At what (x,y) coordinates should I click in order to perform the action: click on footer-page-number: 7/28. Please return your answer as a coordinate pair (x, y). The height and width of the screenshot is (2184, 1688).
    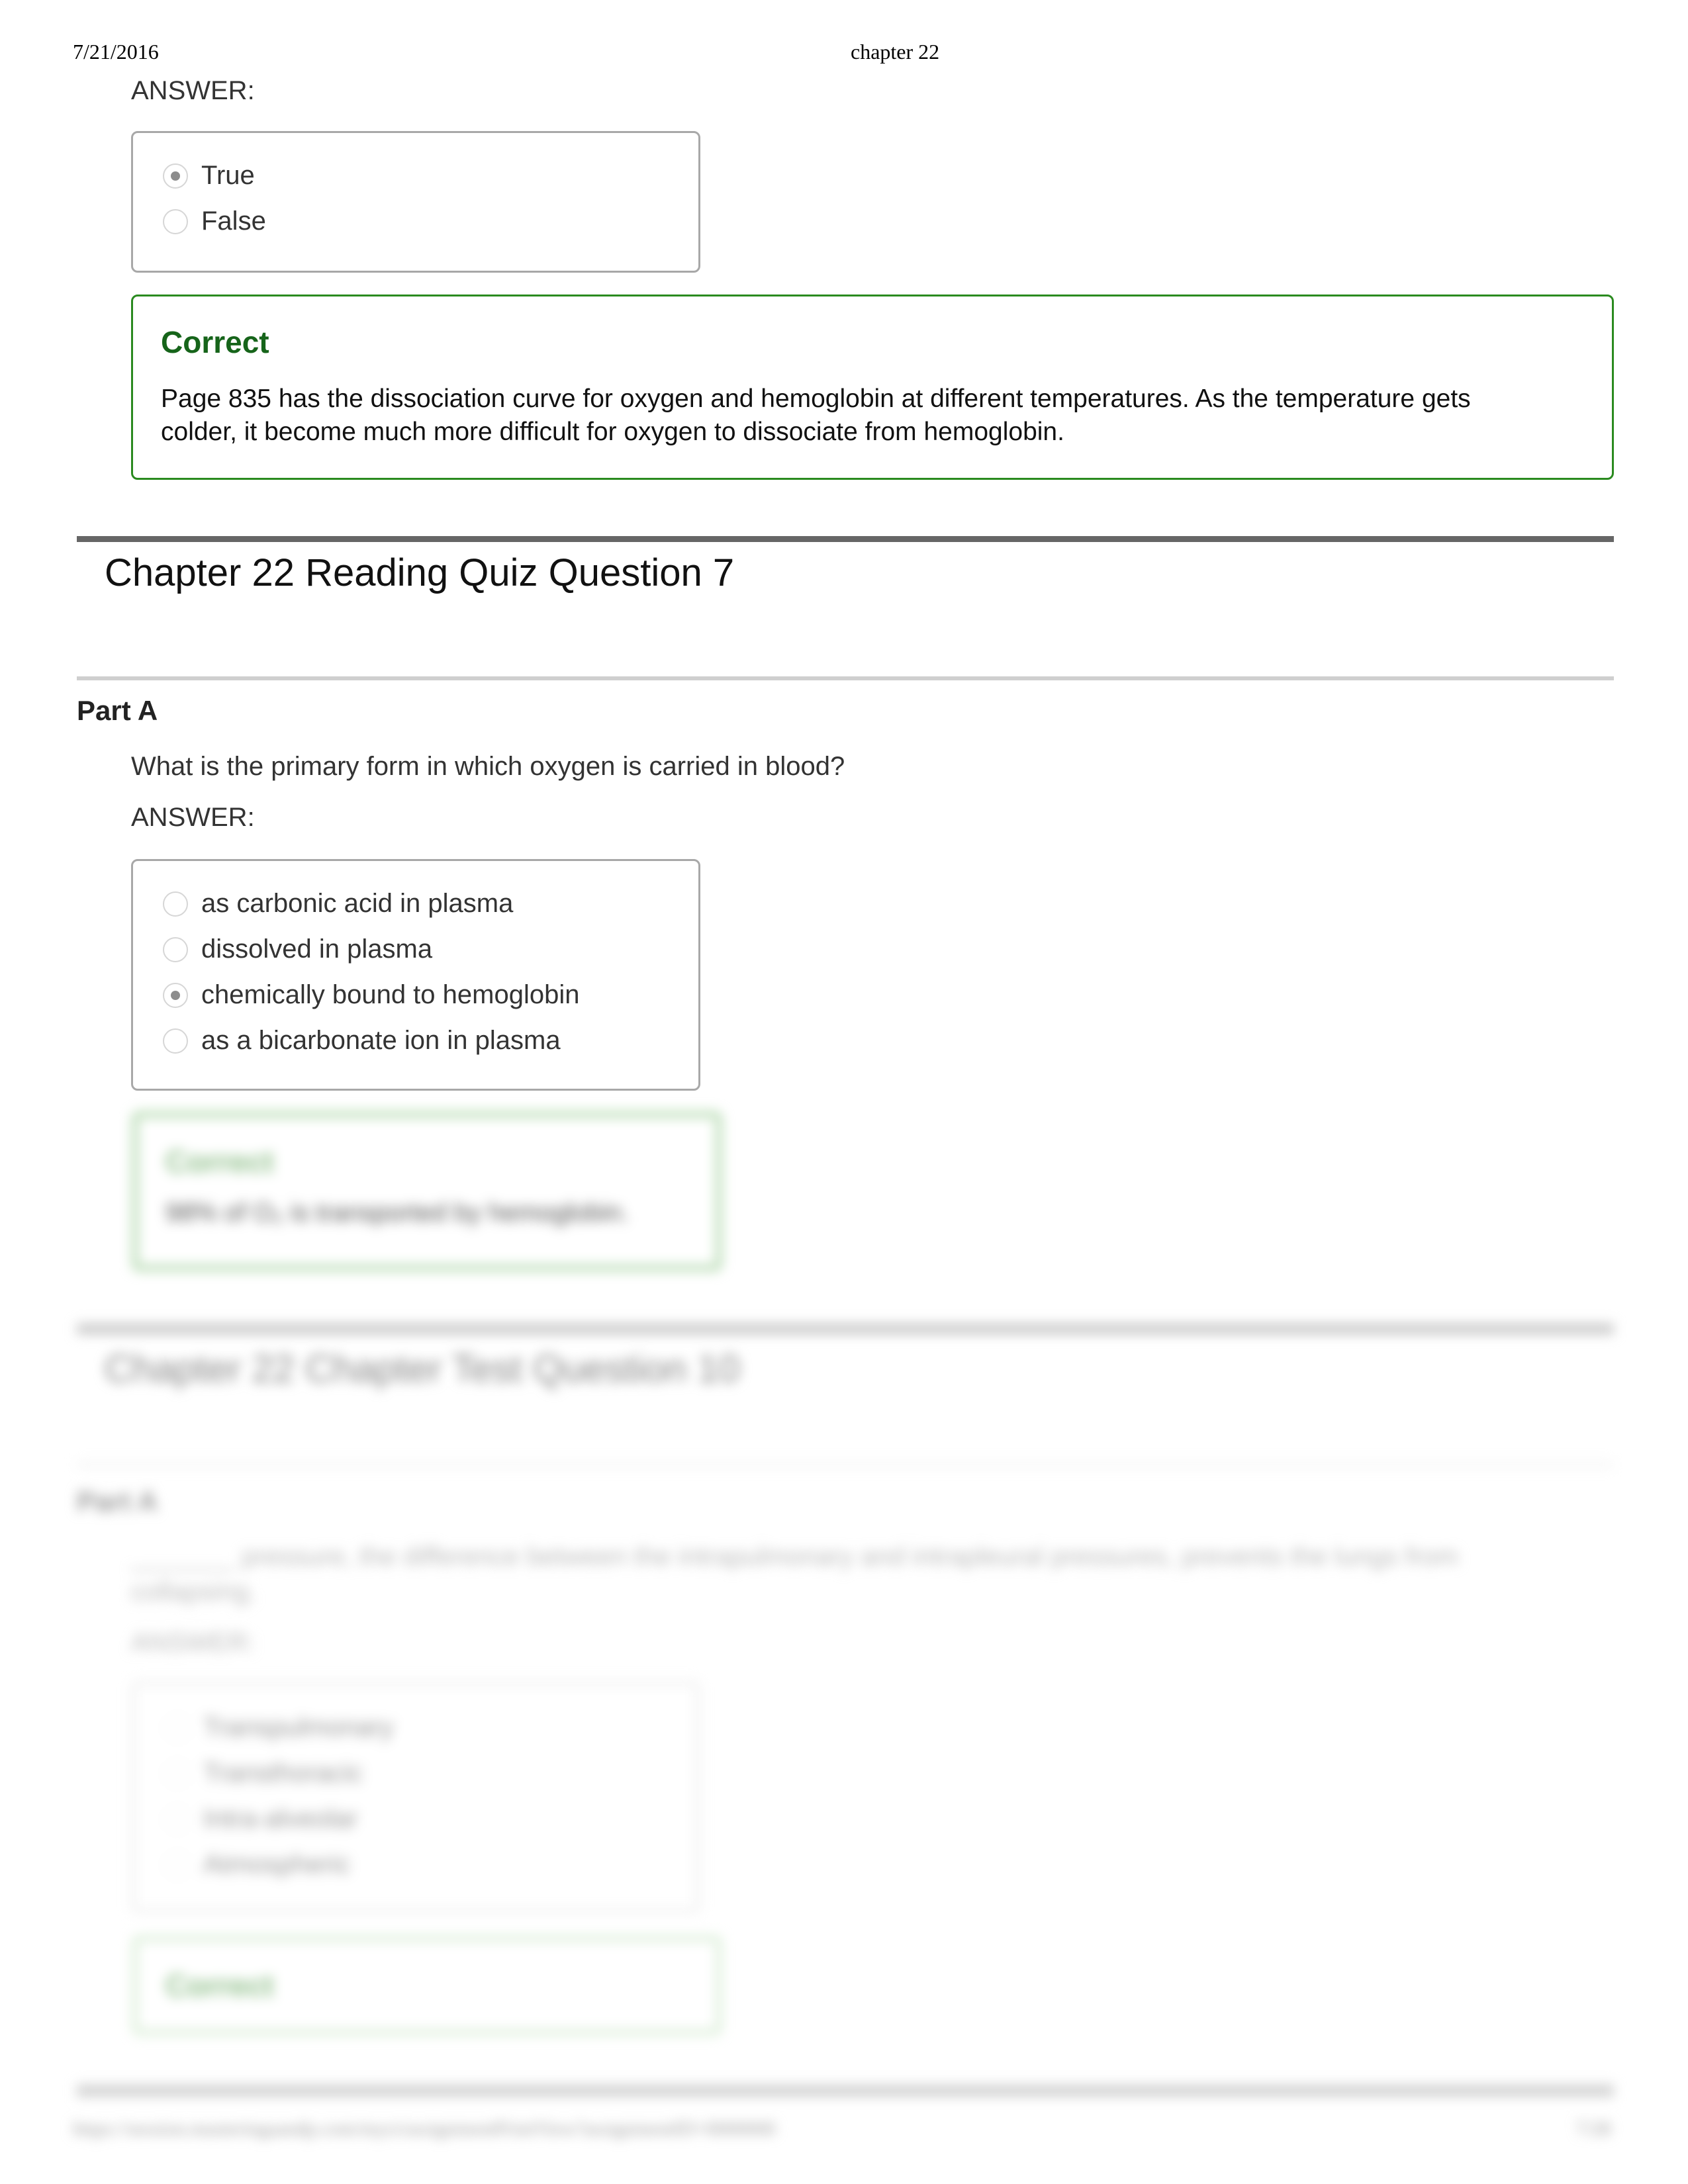
    Looking at the image, I should click on (1593, 2129).